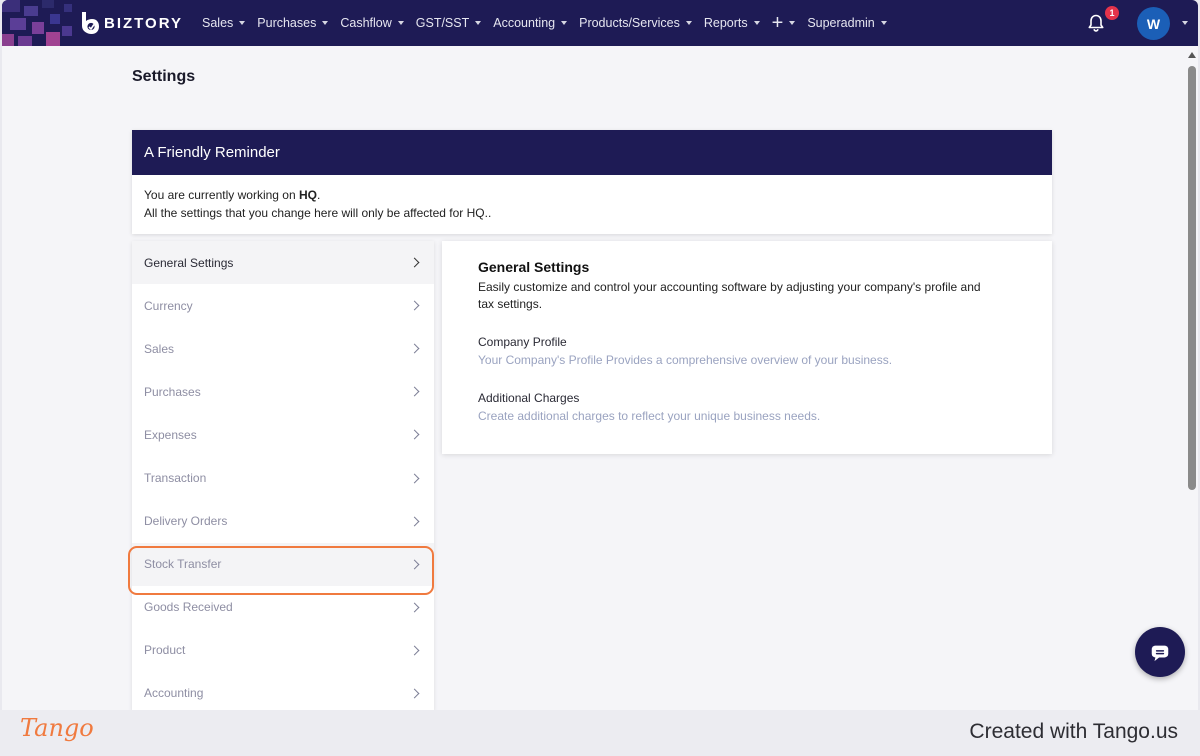 The image size is (1200, 756). I want to click on sidebar-item-currency: Currency, so click(283, 305).